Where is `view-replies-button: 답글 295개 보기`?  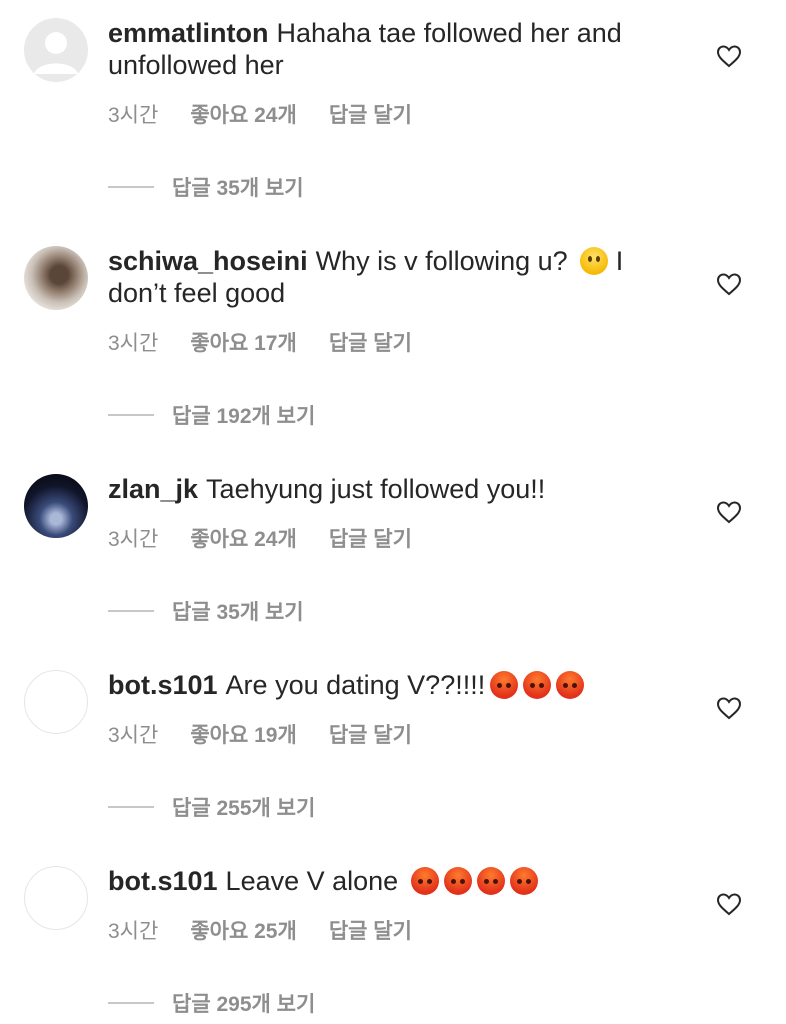
view-replies-button: 답글 295개 보기 is located at coordinates (211, 1003).